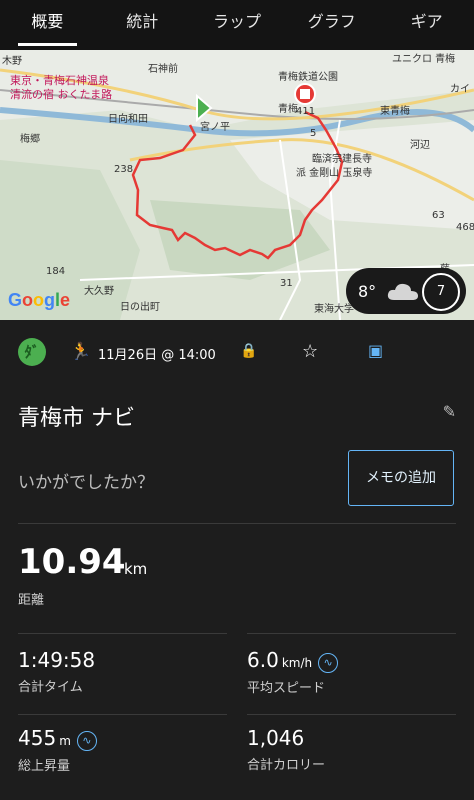  What do you see at coordinates (288, 109) in the screenshot?
I see `map-label-oume-station: 青梅` at bounding box center [288, 109].